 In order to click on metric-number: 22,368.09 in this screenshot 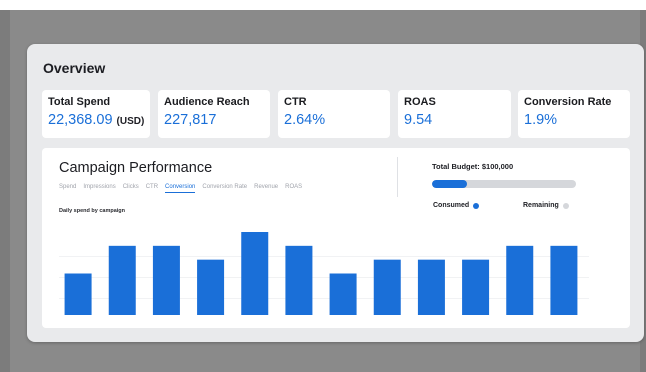, I will do `click(80, 120)`.